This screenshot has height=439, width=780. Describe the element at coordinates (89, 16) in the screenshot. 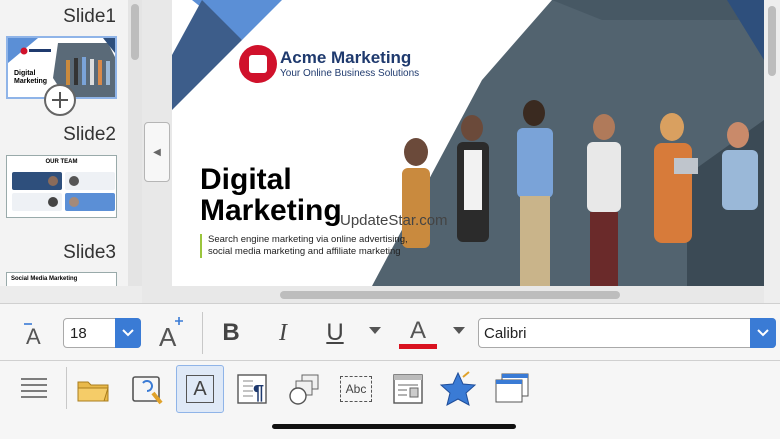

I see `slide-label-1: Slide1` at that location.